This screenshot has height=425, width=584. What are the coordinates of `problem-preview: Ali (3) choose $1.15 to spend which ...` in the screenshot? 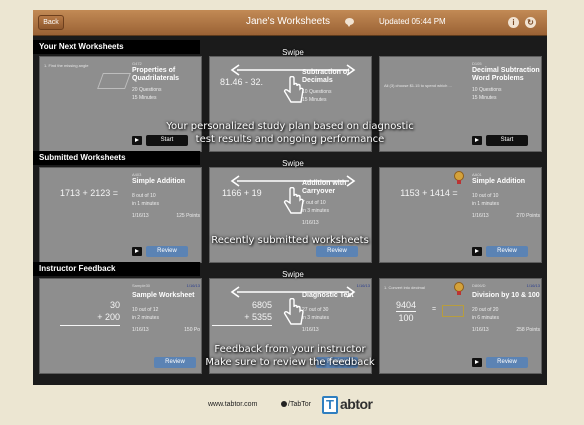 It's located at (418, 85).